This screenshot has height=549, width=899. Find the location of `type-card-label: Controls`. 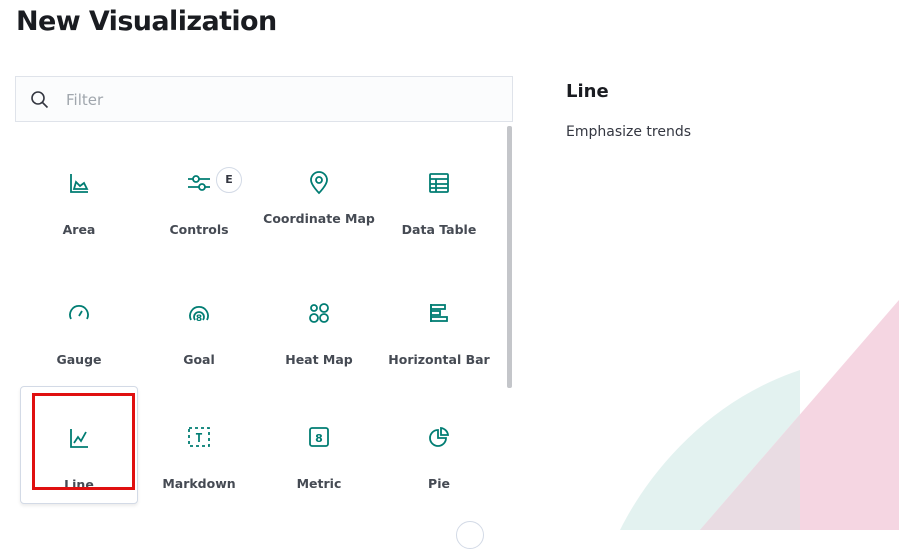

type-card-label: Controls is located at coordinates (199, 229).